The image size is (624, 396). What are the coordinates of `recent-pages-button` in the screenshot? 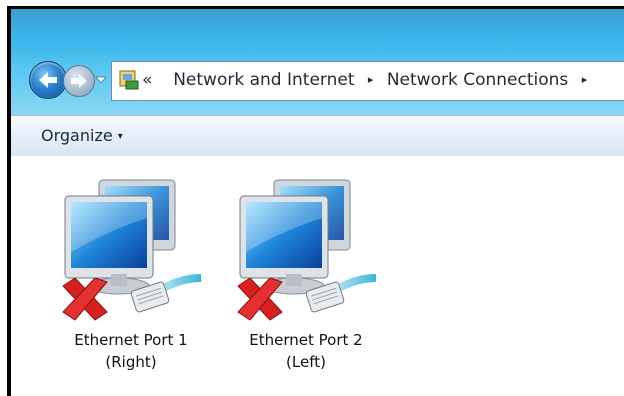 It's located at (101, 77).